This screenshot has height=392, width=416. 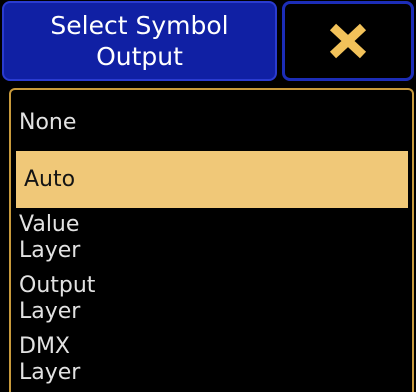 I want to click on dialog-title-line2: Output, so click(x=139, y=56).